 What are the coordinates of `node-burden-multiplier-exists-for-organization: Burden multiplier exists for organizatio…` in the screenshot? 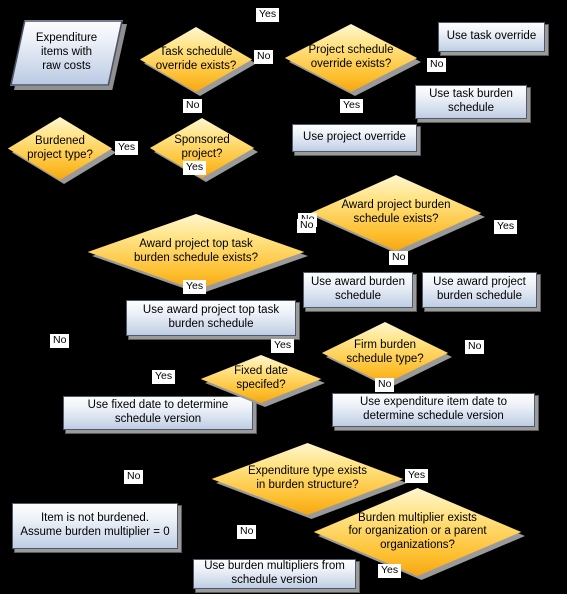 It's located at (419, 534).